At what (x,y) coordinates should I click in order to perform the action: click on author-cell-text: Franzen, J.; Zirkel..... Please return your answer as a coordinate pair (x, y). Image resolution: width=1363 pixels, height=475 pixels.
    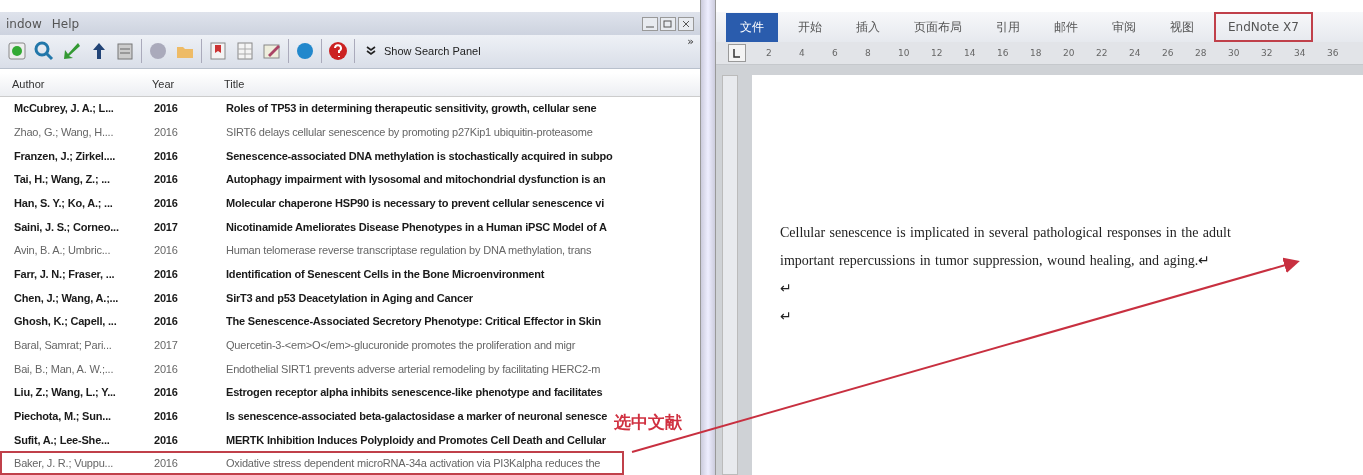
    Looking at the image, I should click on (65, 155).